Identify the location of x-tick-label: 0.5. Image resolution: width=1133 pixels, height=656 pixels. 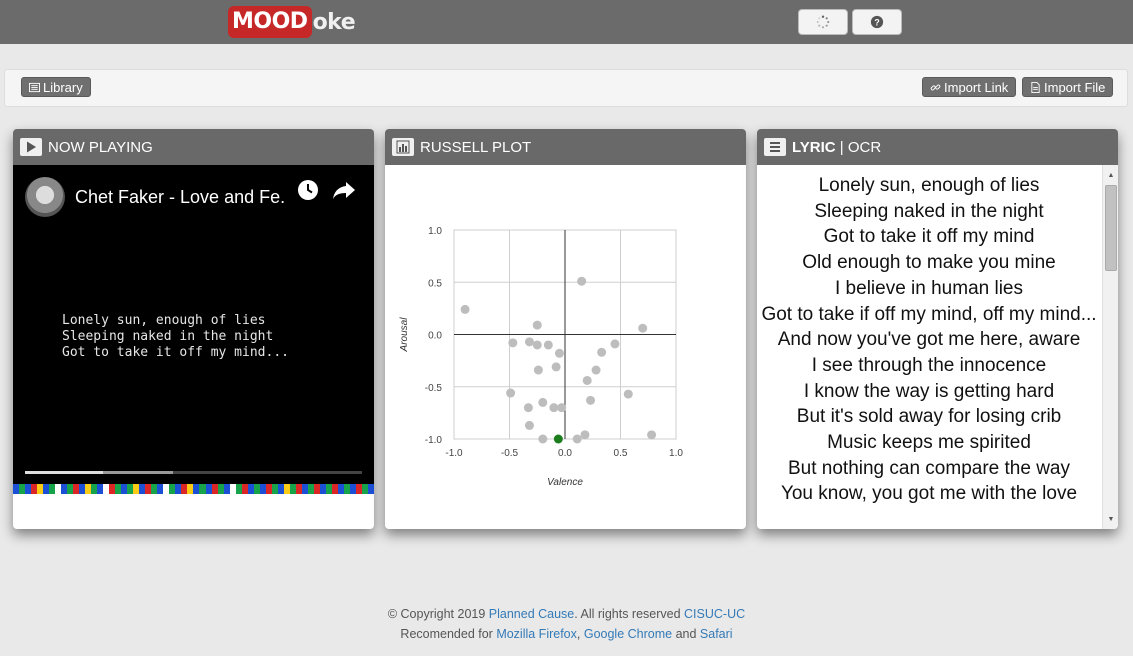
(621, 453).